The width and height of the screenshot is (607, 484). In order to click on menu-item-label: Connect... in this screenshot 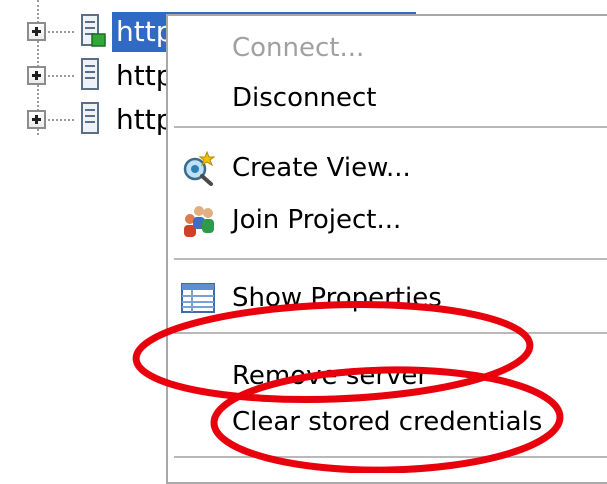, I will do `click(298, 48)`.